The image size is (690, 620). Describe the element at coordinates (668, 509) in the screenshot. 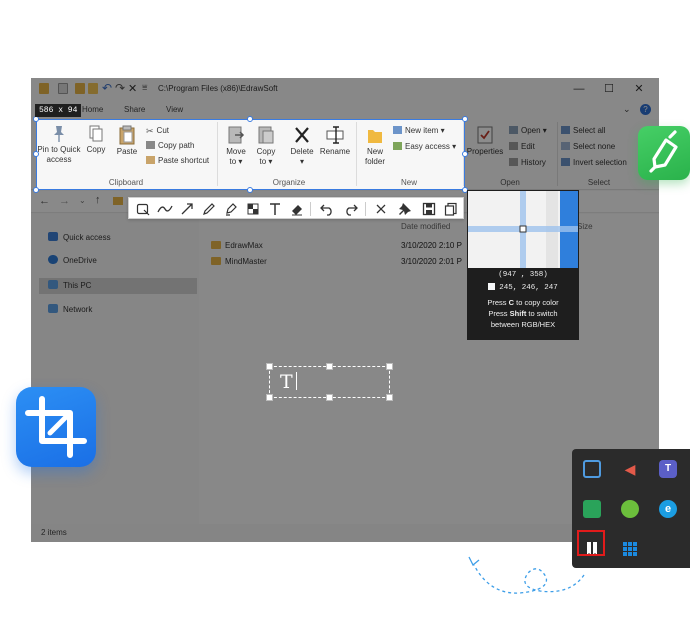

I see `edge-sync-icon: e` at that location.